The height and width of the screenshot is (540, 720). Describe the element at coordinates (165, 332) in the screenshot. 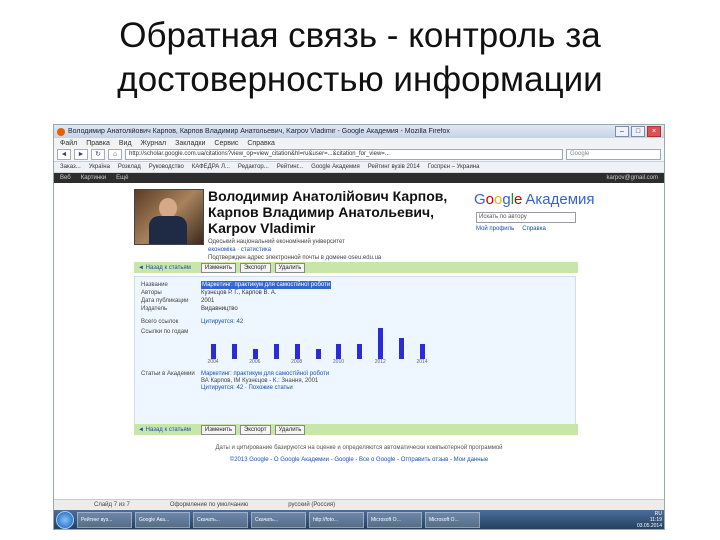

I see `field-label: Ссылки по годам` at that location.